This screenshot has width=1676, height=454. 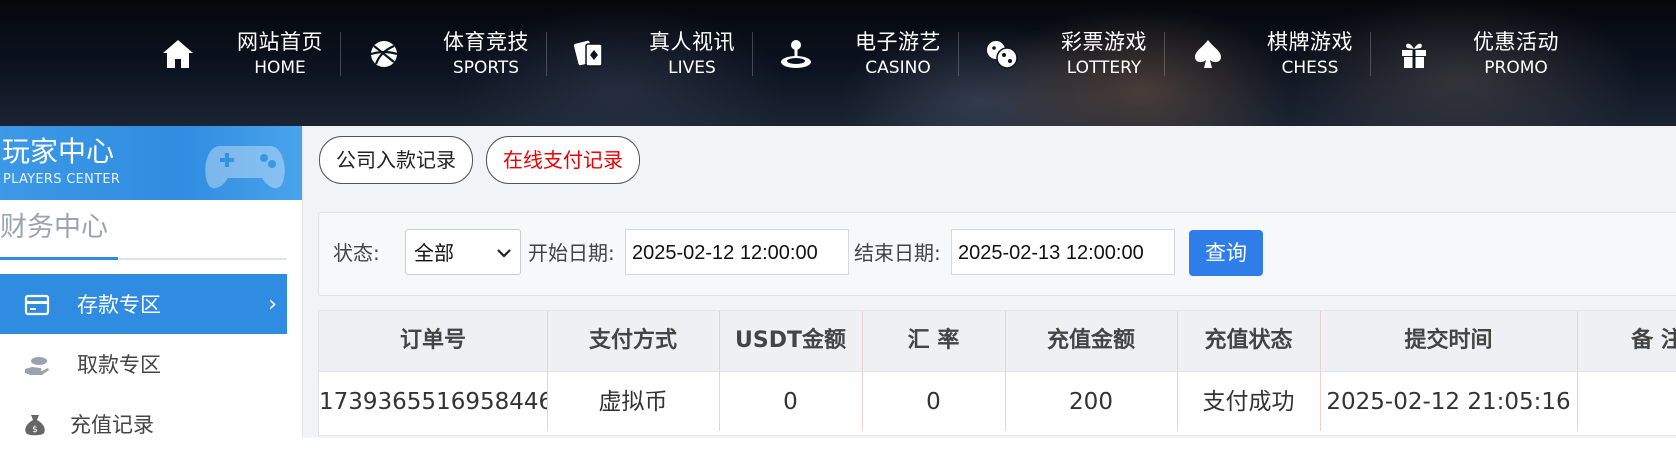 What do you see at coordinates (119, 305) in the screenshot?
I see `sidebar-item-label: 存款专区` at bounding box center [119, 305].